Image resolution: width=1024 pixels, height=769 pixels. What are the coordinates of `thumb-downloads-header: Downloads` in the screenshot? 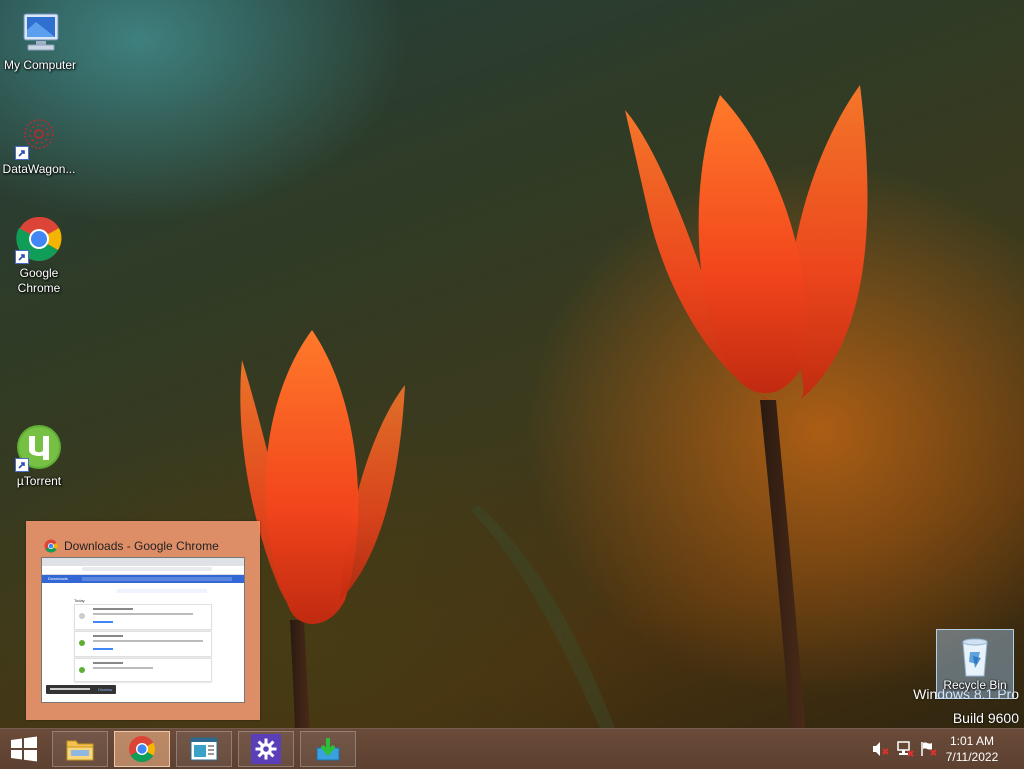 It's located at (143, 579).